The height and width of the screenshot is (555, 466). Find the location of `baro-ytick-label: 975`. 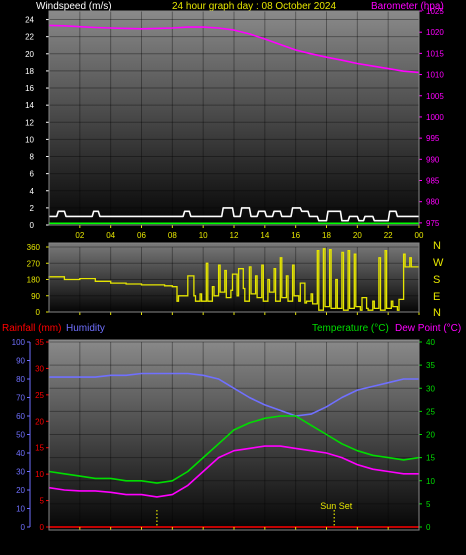

baro-ytick-label: 975 is located at coordinates (433, 223).